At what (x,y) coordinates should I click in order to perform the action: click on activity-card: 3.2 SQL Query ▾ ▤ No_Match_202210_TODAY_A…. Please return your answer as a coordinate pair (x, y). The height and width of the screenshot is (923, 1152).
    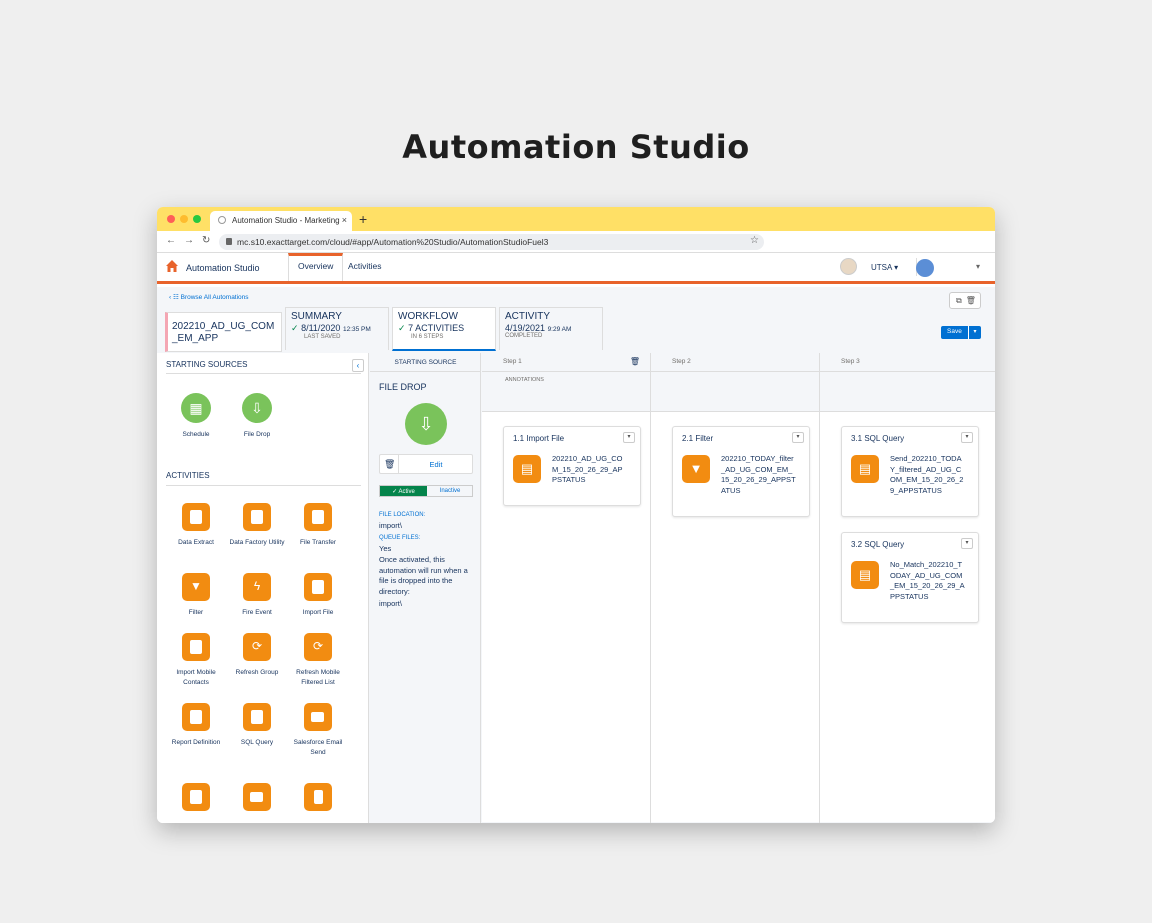
    Looking at the image, I should click on (910, 577).